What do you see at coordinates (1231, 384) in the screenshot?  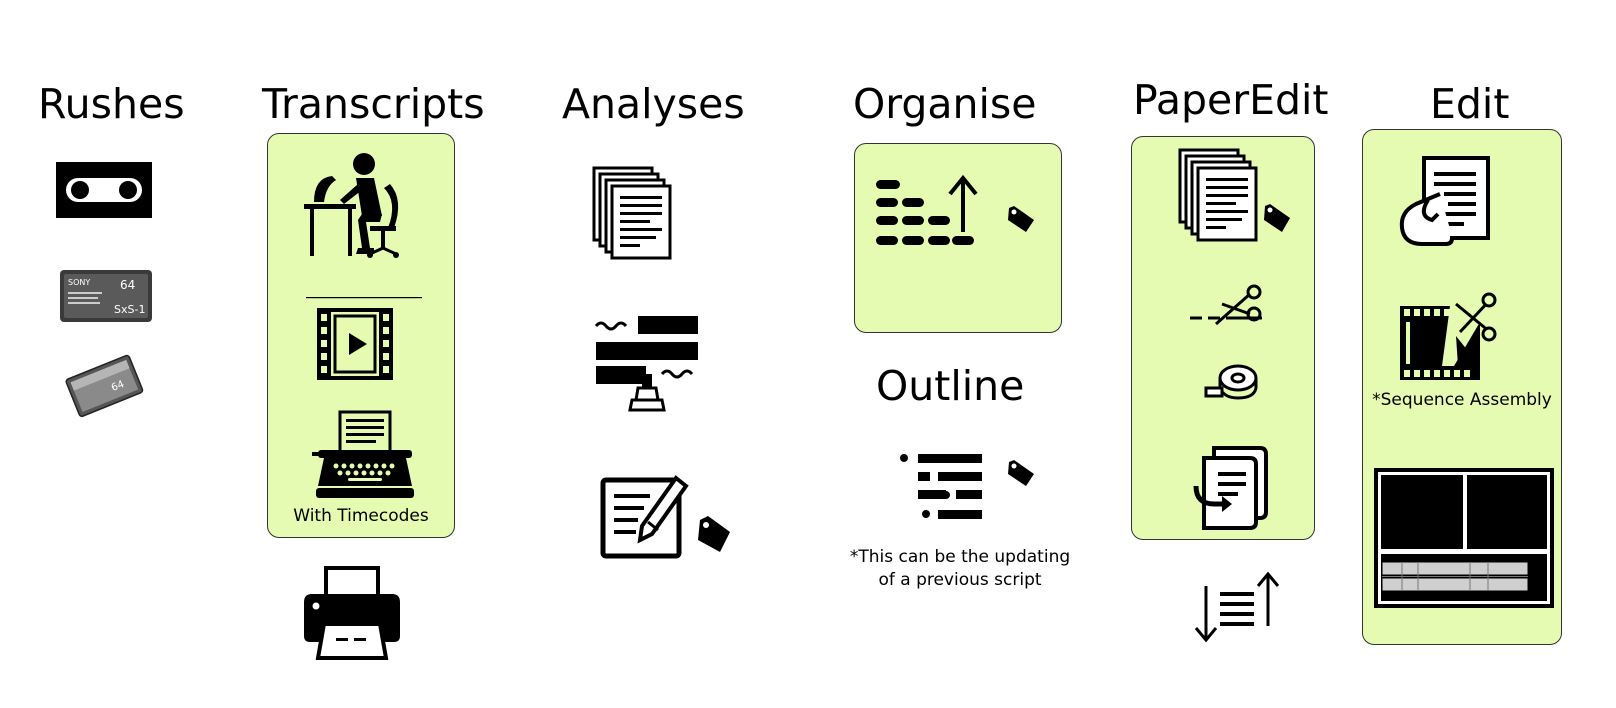 I see `tape-roll-icon` at bounding box center [1231, 384].